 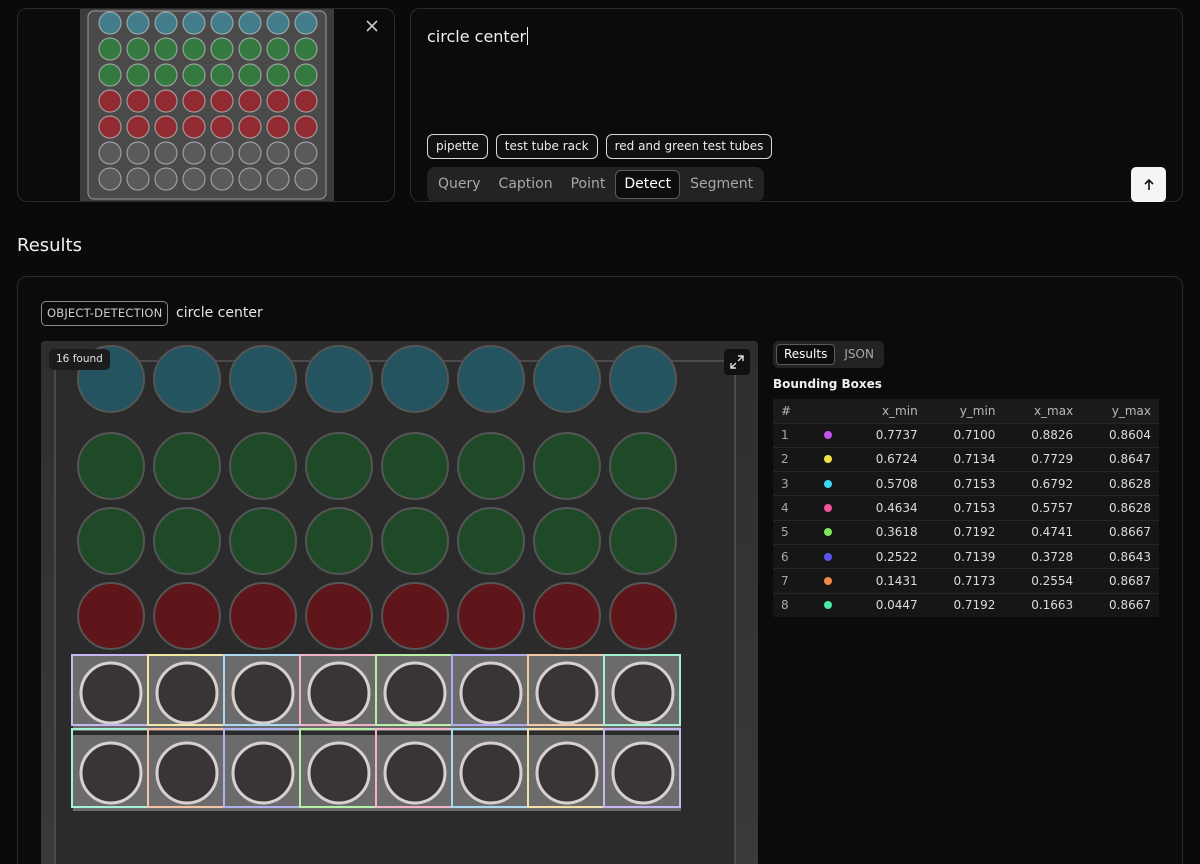 I want to click on uploaded-image-card, so click(x=206, y=105).